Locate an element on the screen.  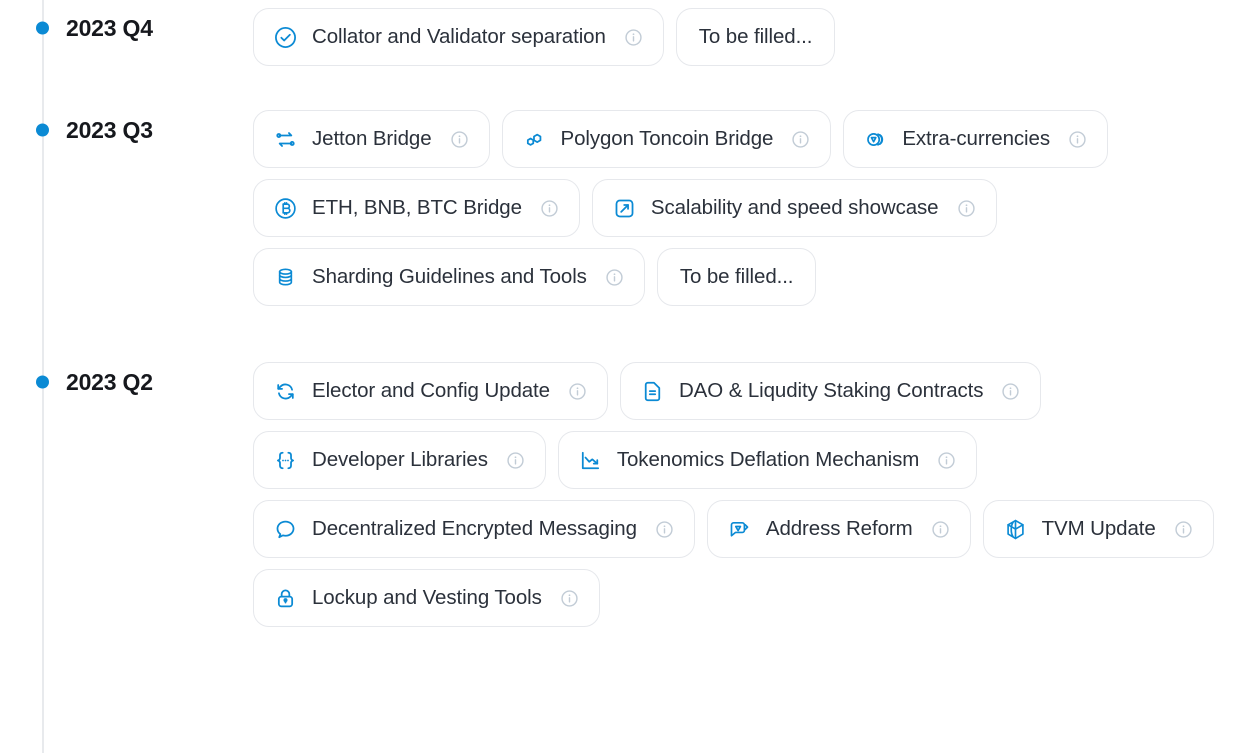
roadmap-item-chip: Jetton Bridge is located at coordinates (371, 139).